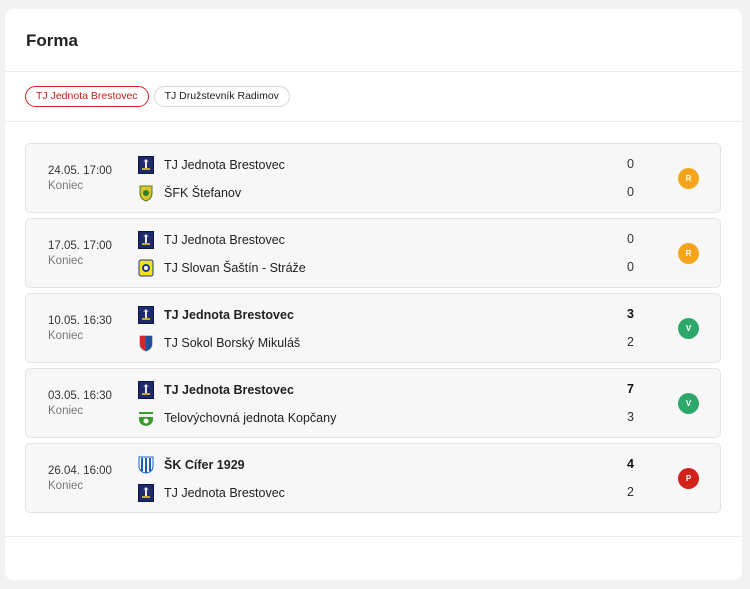 Image resolution: width=750 pixels, height=589 pixels. Describe the element at coordinates (630, 464) in the screenshot. I see `home-score: 4` at that location.